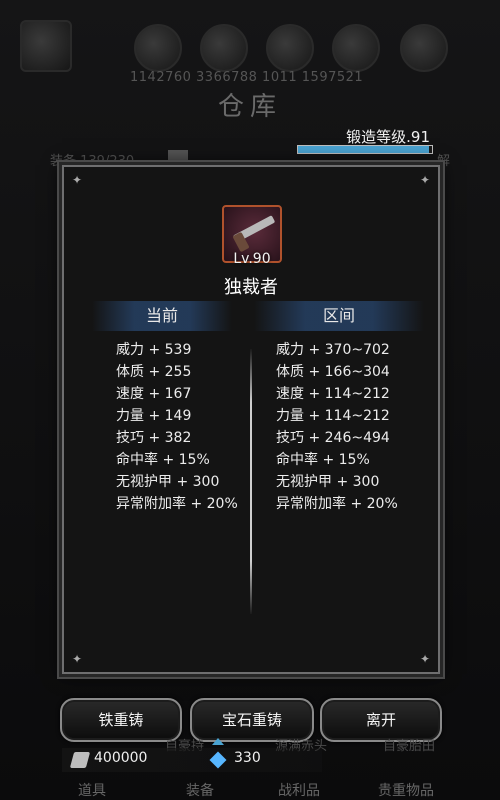  I want to click on silver-amount: 400000, so click(121, 758).